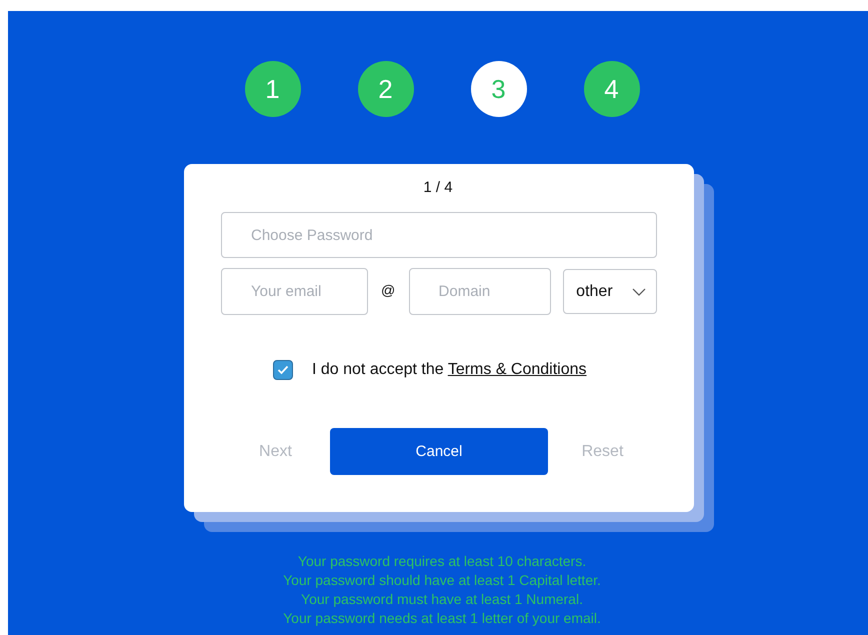 This screenshot has height=635, width=868. What do you see at coordinates (442, 599) in the screenshot?
I see `password-hint: Your password must have at least 1 Numeral.` at bounding box center [442, 599].